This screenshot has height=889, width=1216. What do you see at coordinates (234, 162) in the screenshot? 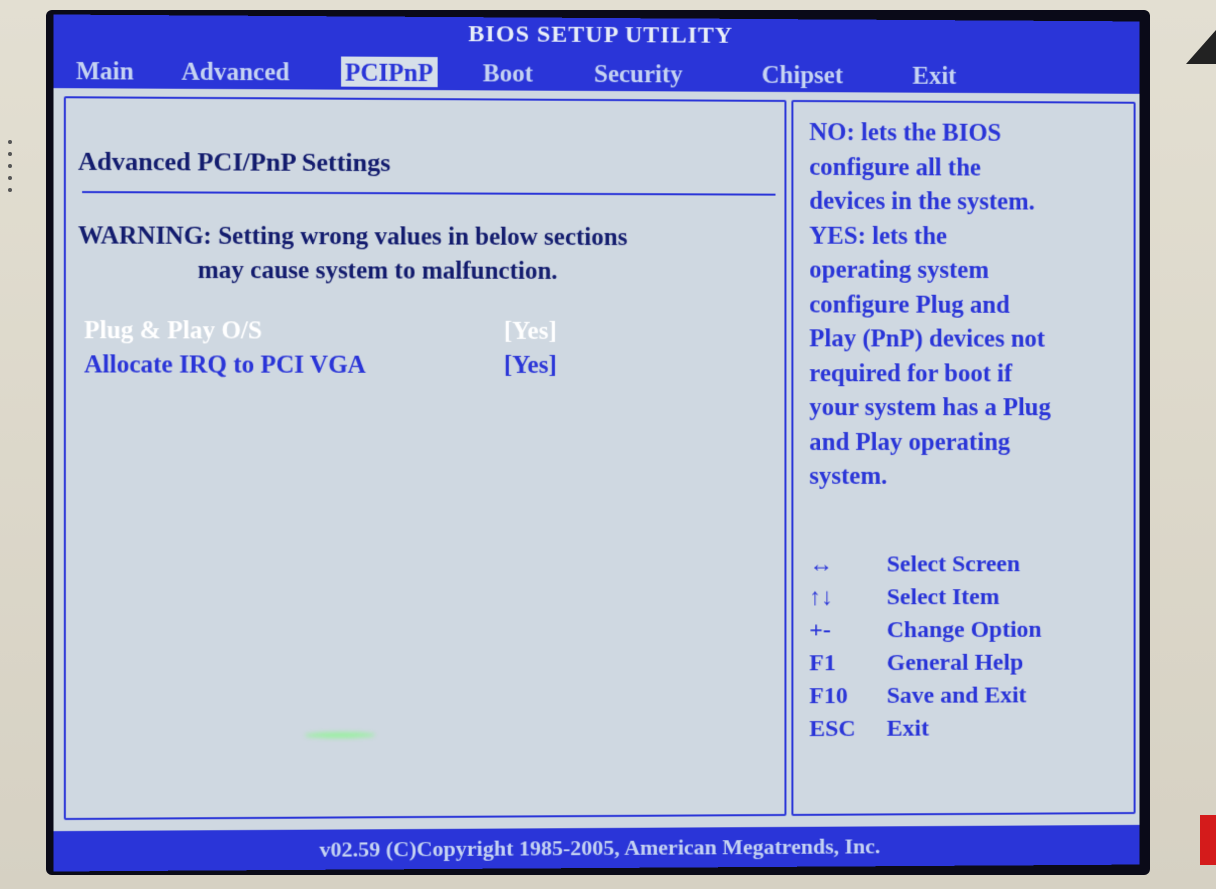
I see `section-title: Advanced PCI/PnP Settings` at bounding box center [234, 162].